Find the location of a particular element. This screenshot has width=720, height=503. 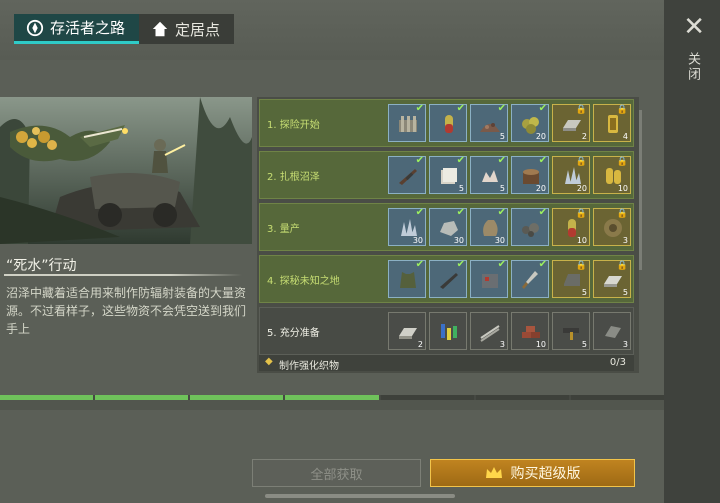

paper-stack-icon: ✔ 5 is located at coordinates (448, 174).